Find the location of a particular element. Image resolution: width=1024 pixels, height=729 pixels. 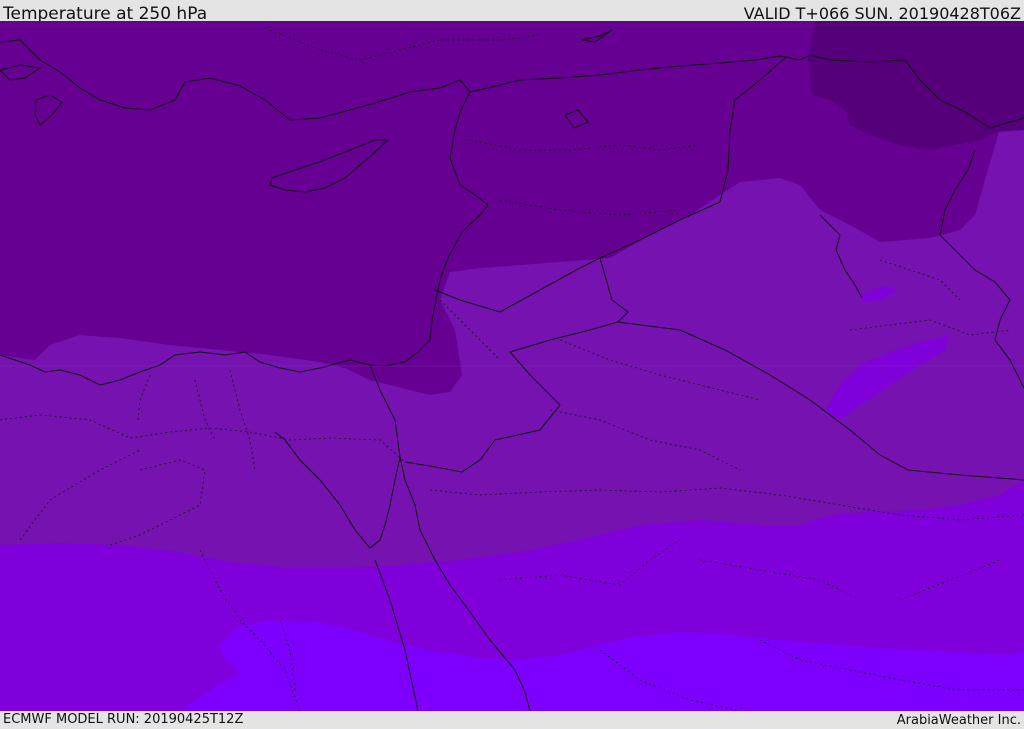

credit: ArabiaWeather Inc. is located at coordinates (958, 720).